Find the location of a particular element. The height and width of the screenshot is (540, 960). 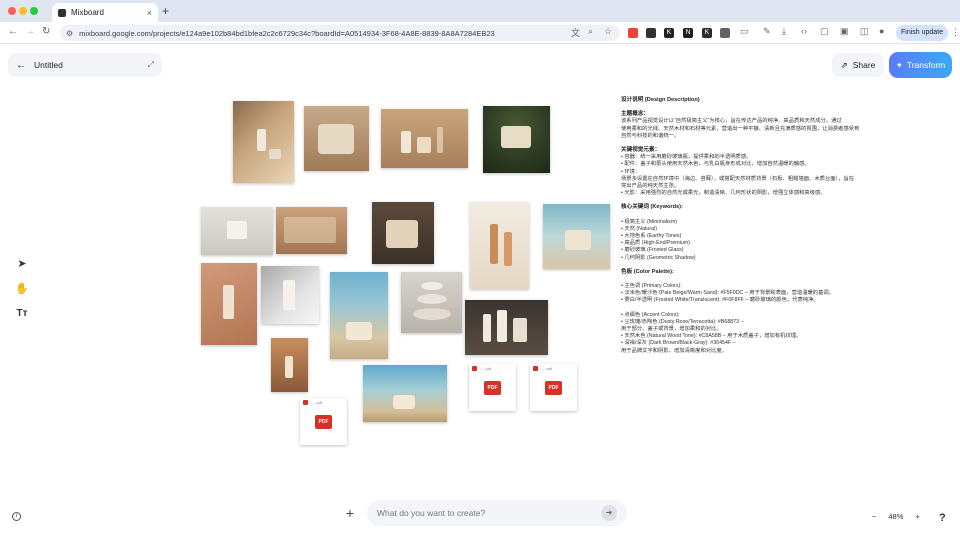

bookmark-star-icon: ☆ is located at coordinates (608, 31).